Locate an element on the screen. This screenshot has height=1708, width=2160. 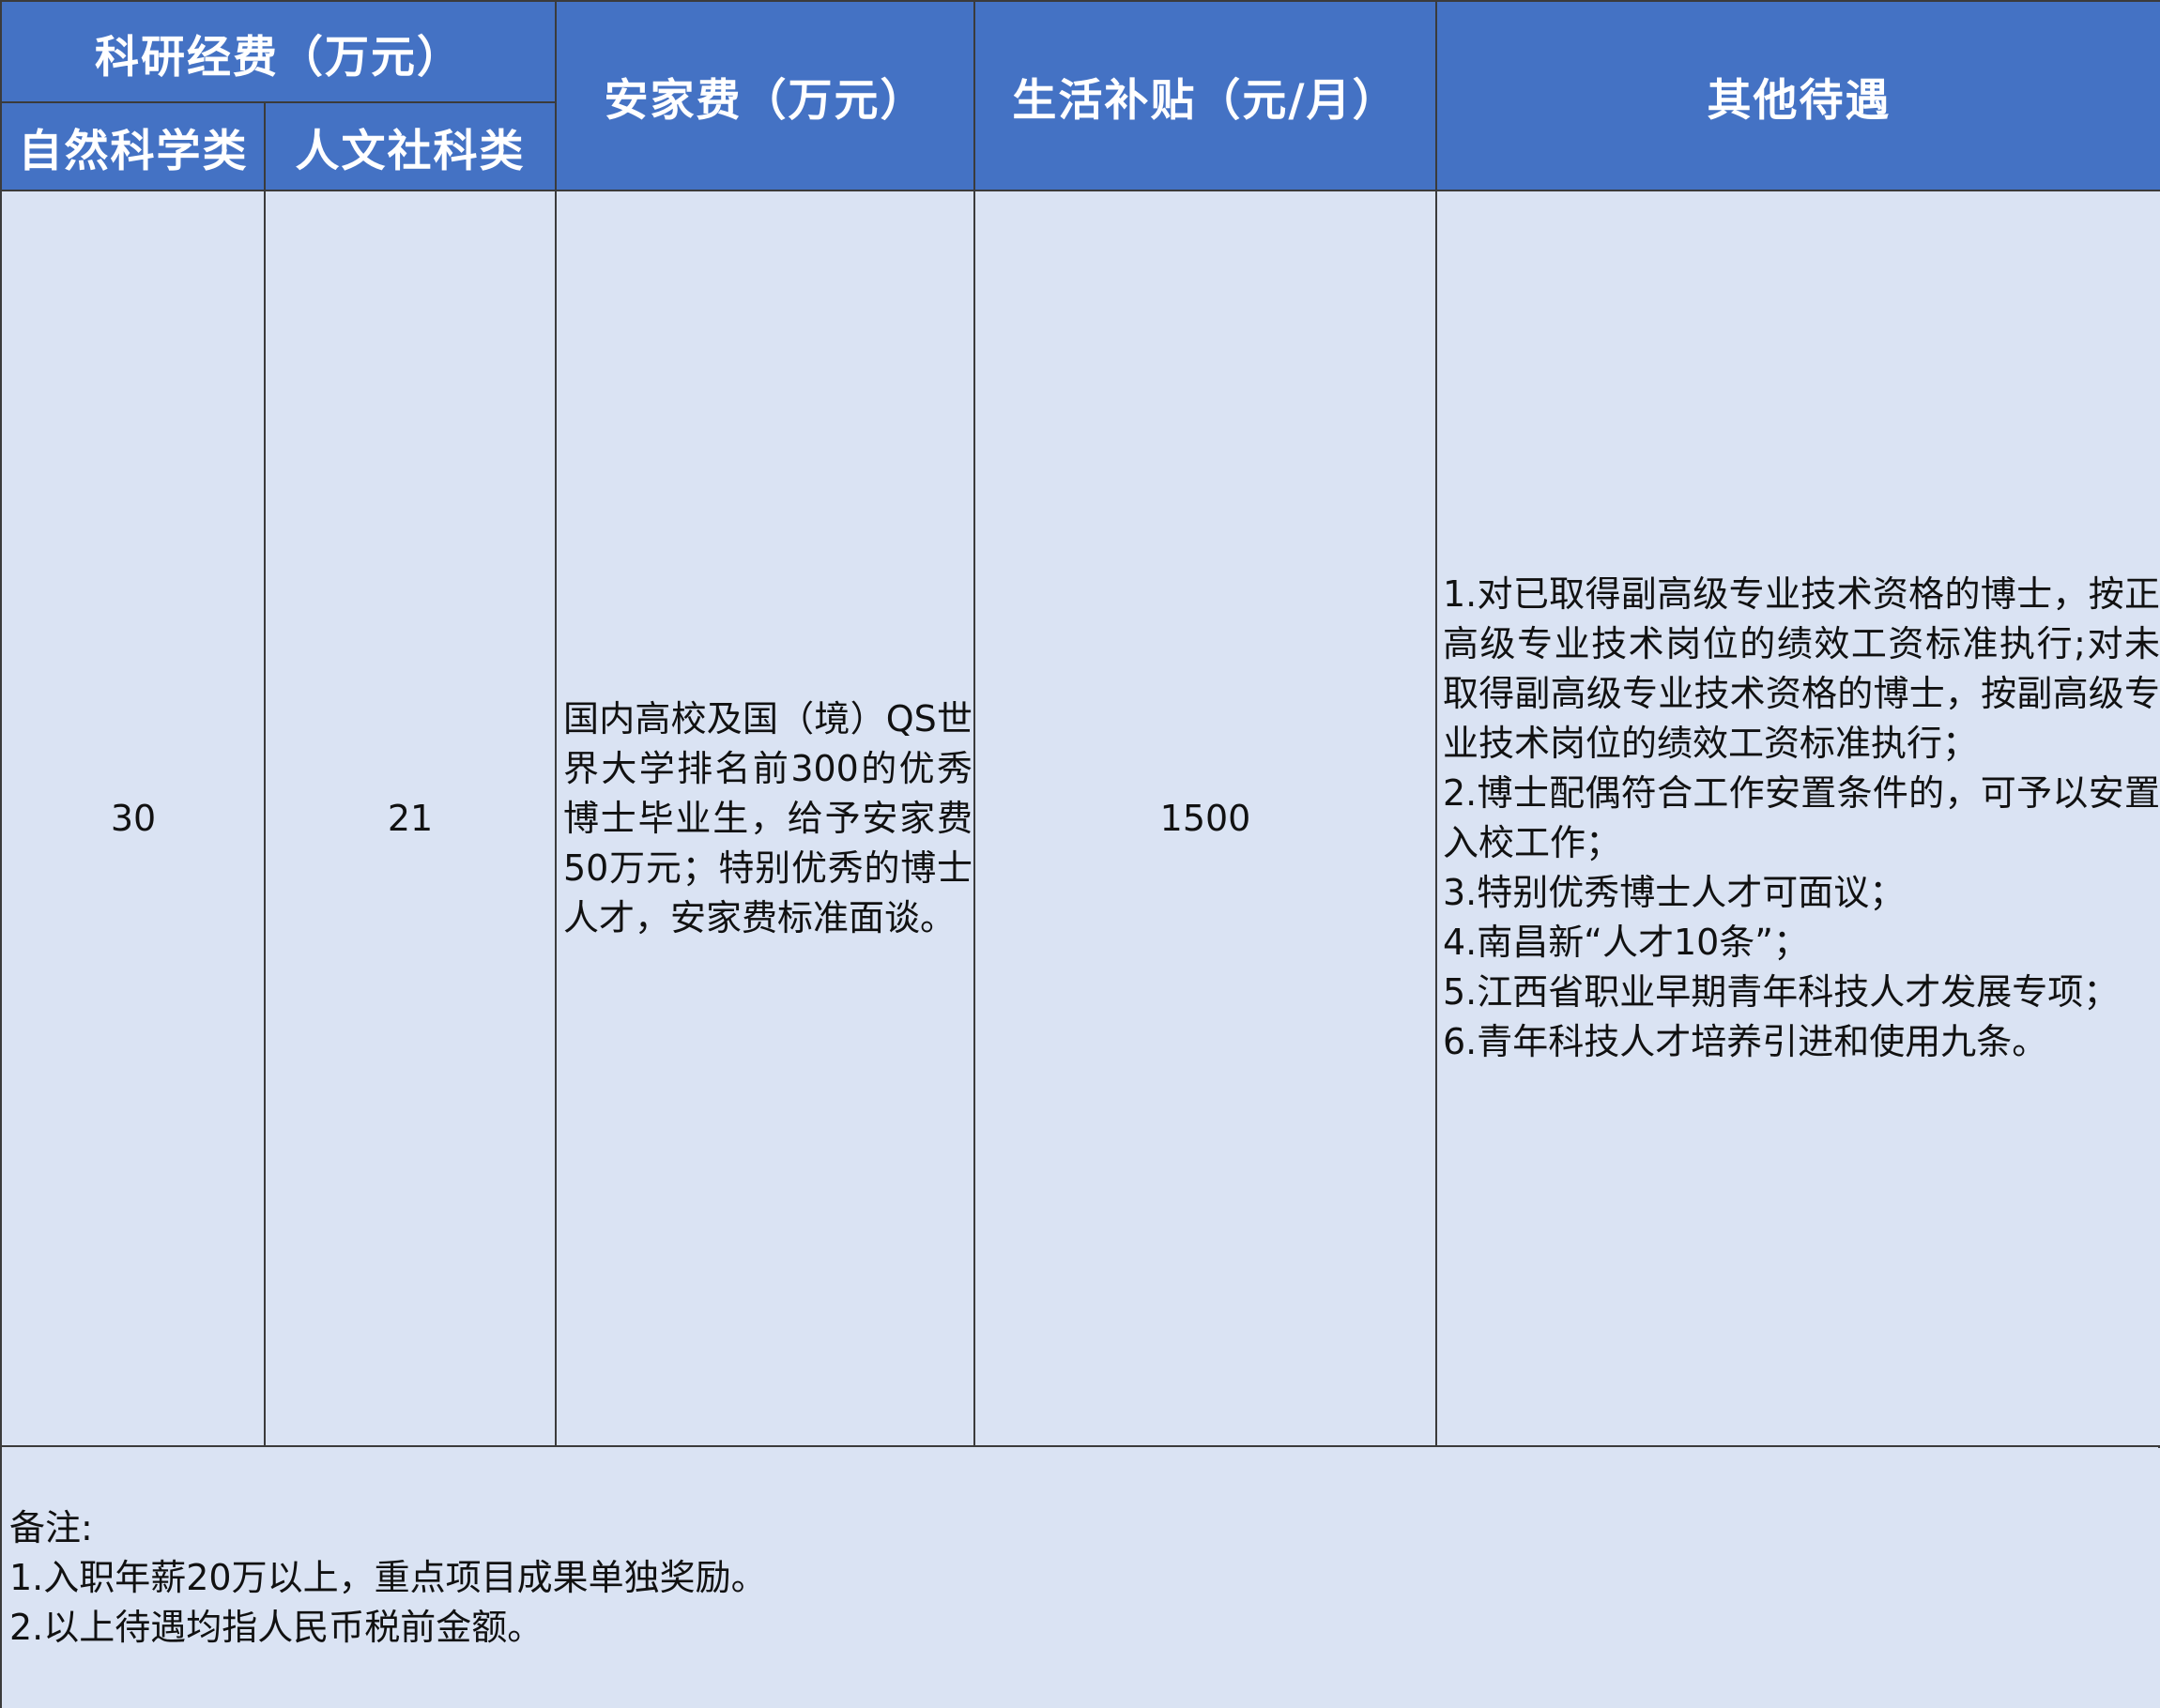
header-settlement-fee-label: 安家费（万元） is located at coordinates (765, 101).